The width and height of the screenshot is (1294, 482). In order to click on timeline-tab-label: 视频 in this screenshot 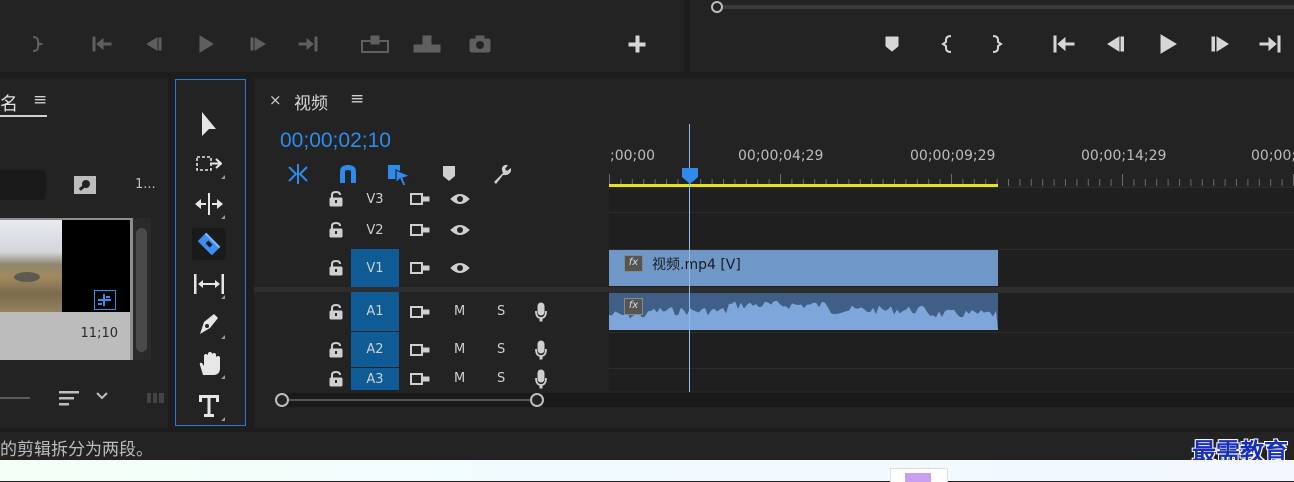, I will do `click(311, 101)`.